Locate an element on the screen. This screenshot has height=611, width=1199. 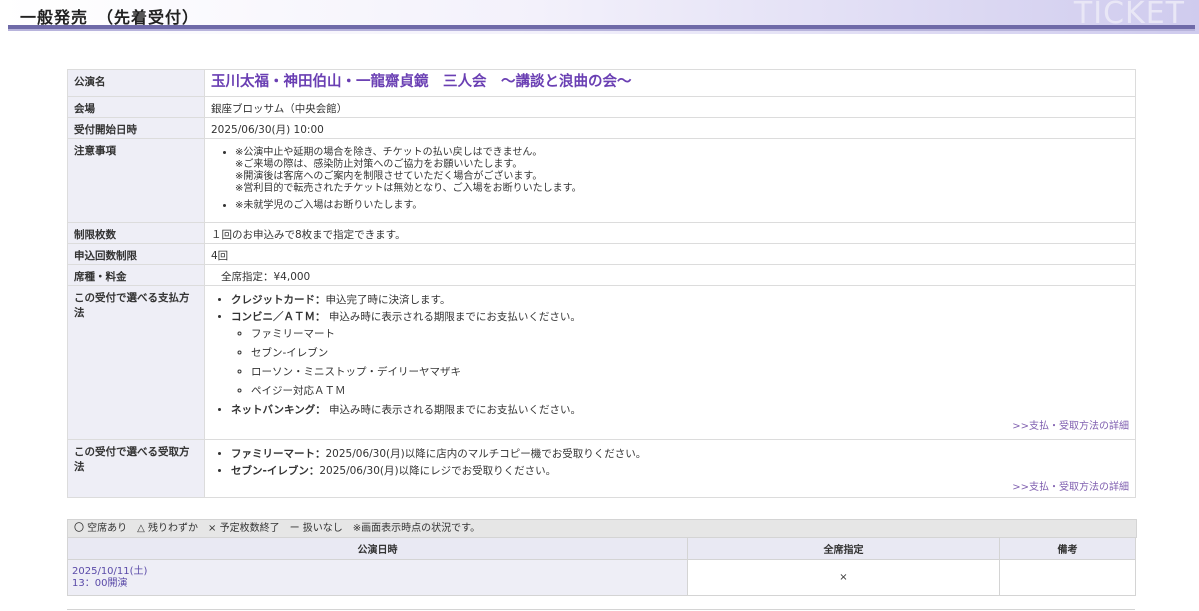
apply-limit-label: 申込回数制限 is located at coordinates (136, 254).